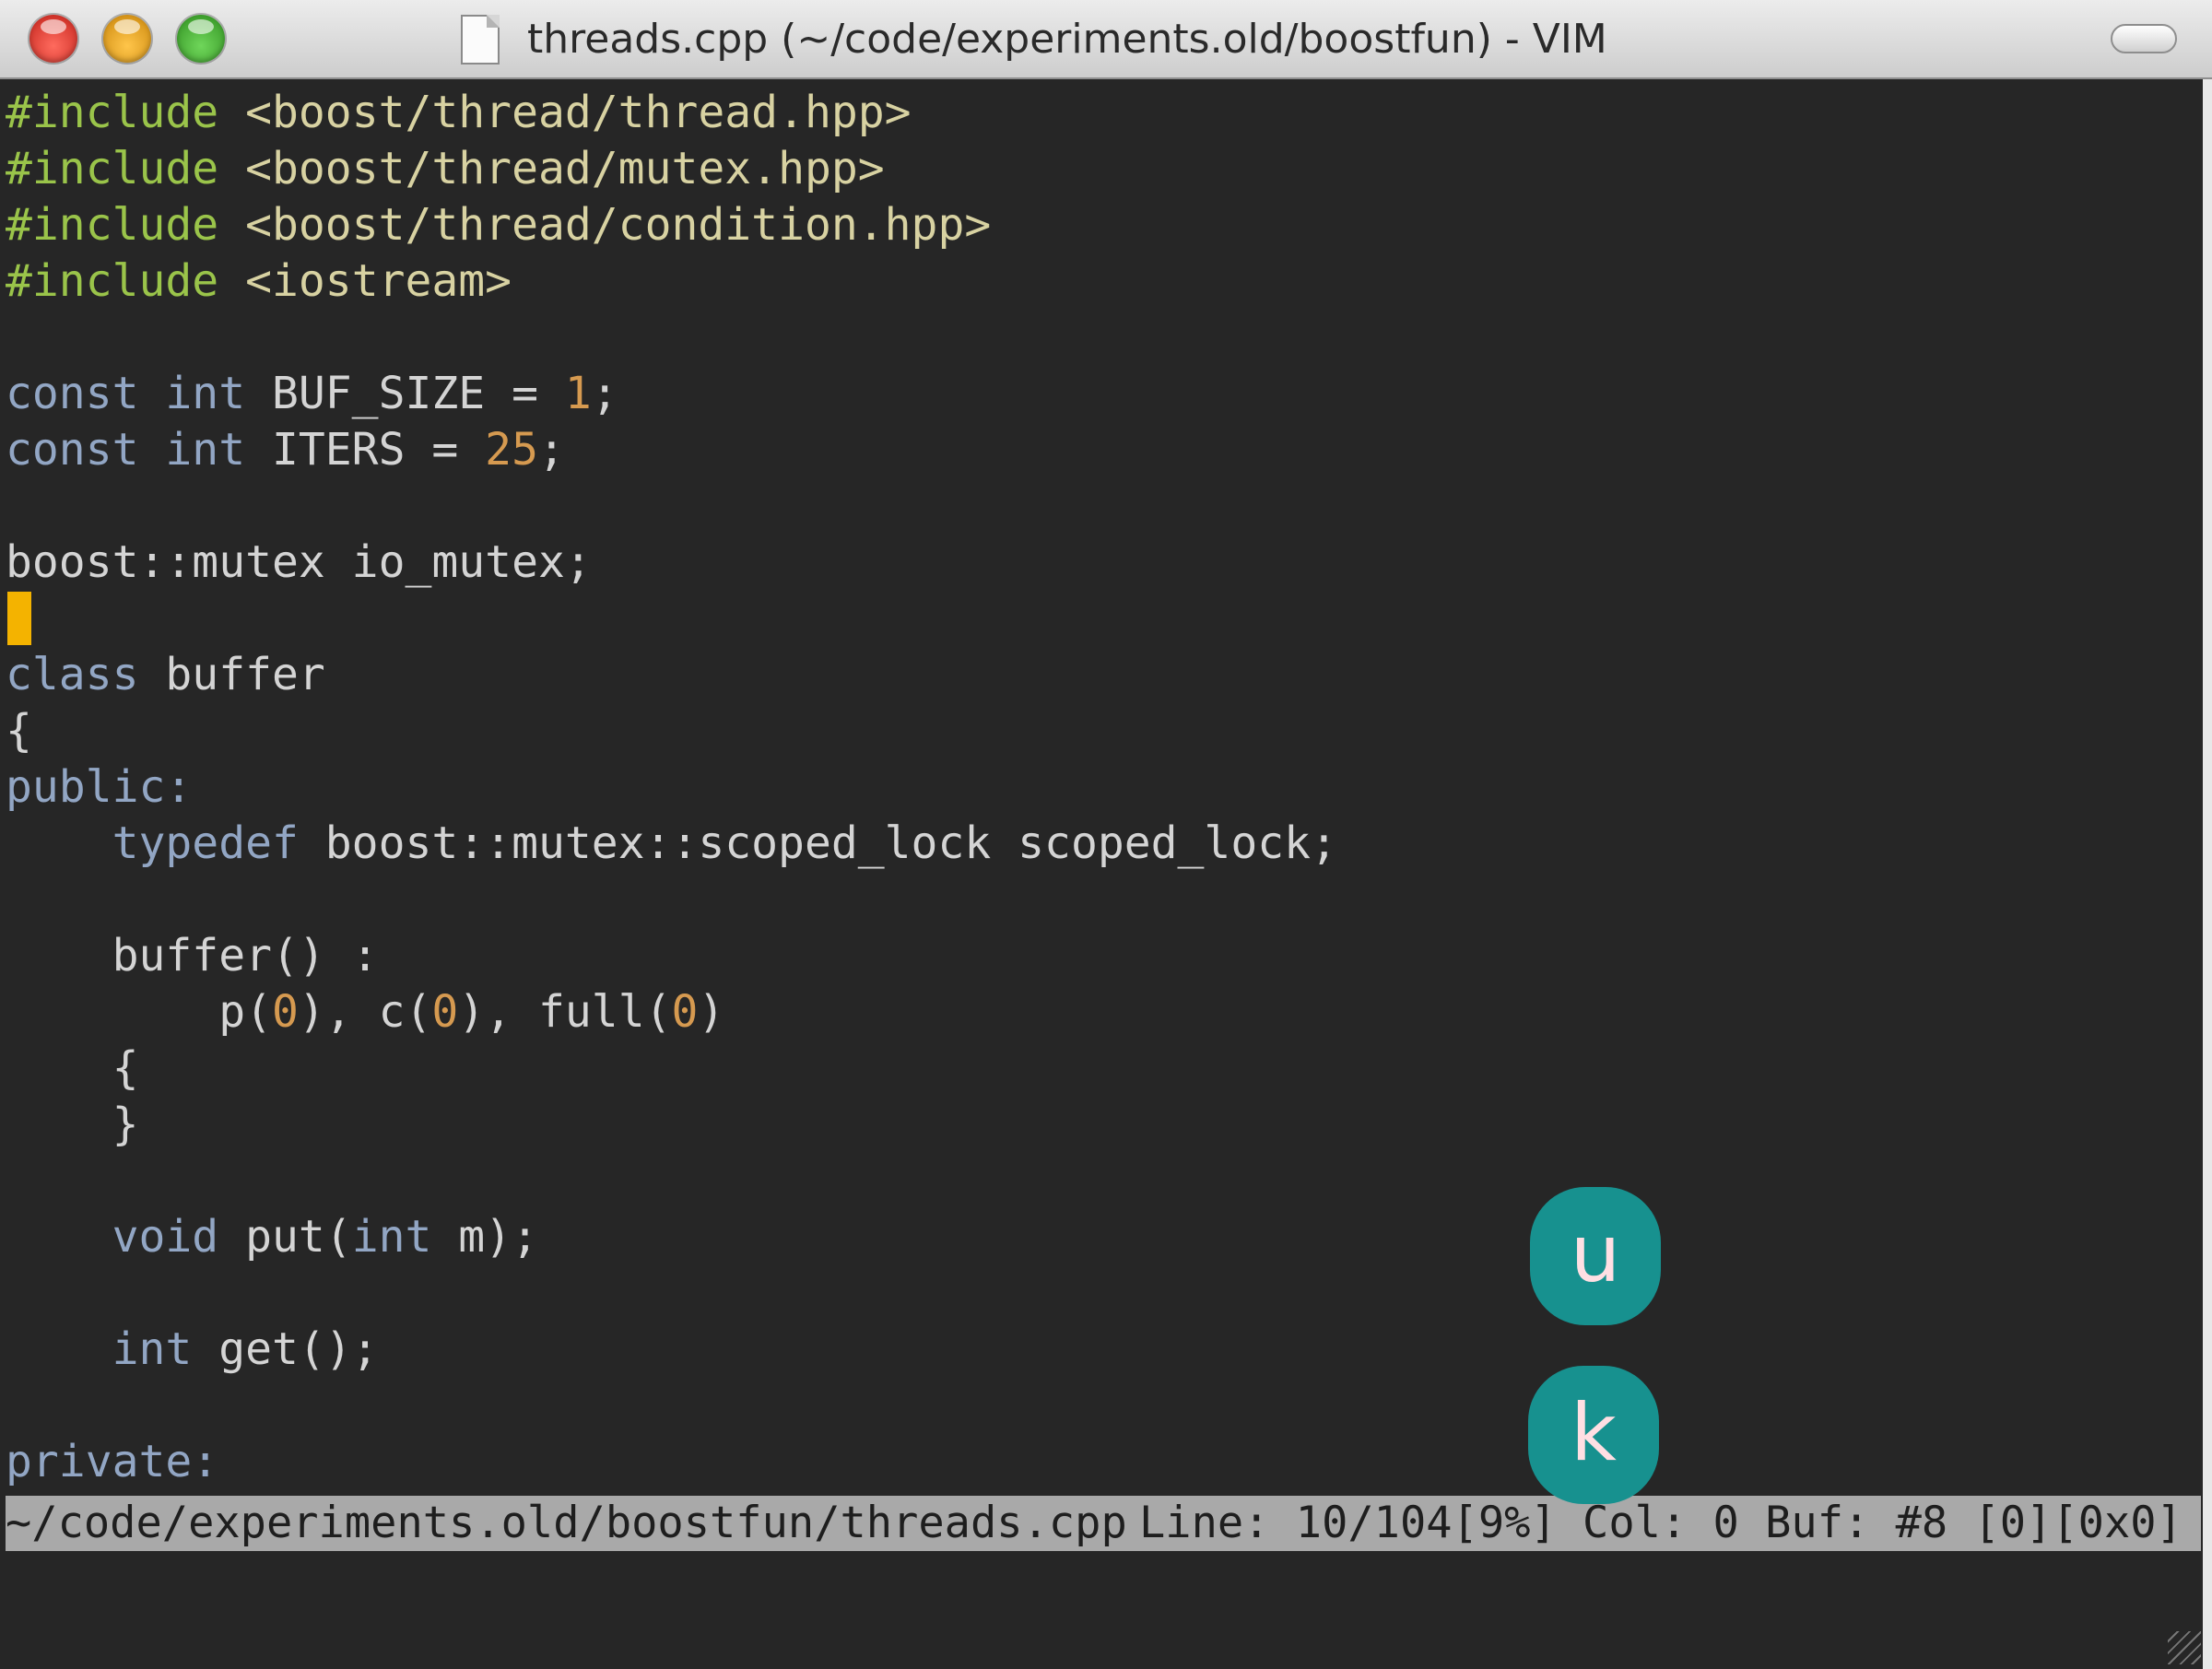 The height and width of the screenshot is (1669, 2212). I want to click on code-token: m);, so click(498, 1237).